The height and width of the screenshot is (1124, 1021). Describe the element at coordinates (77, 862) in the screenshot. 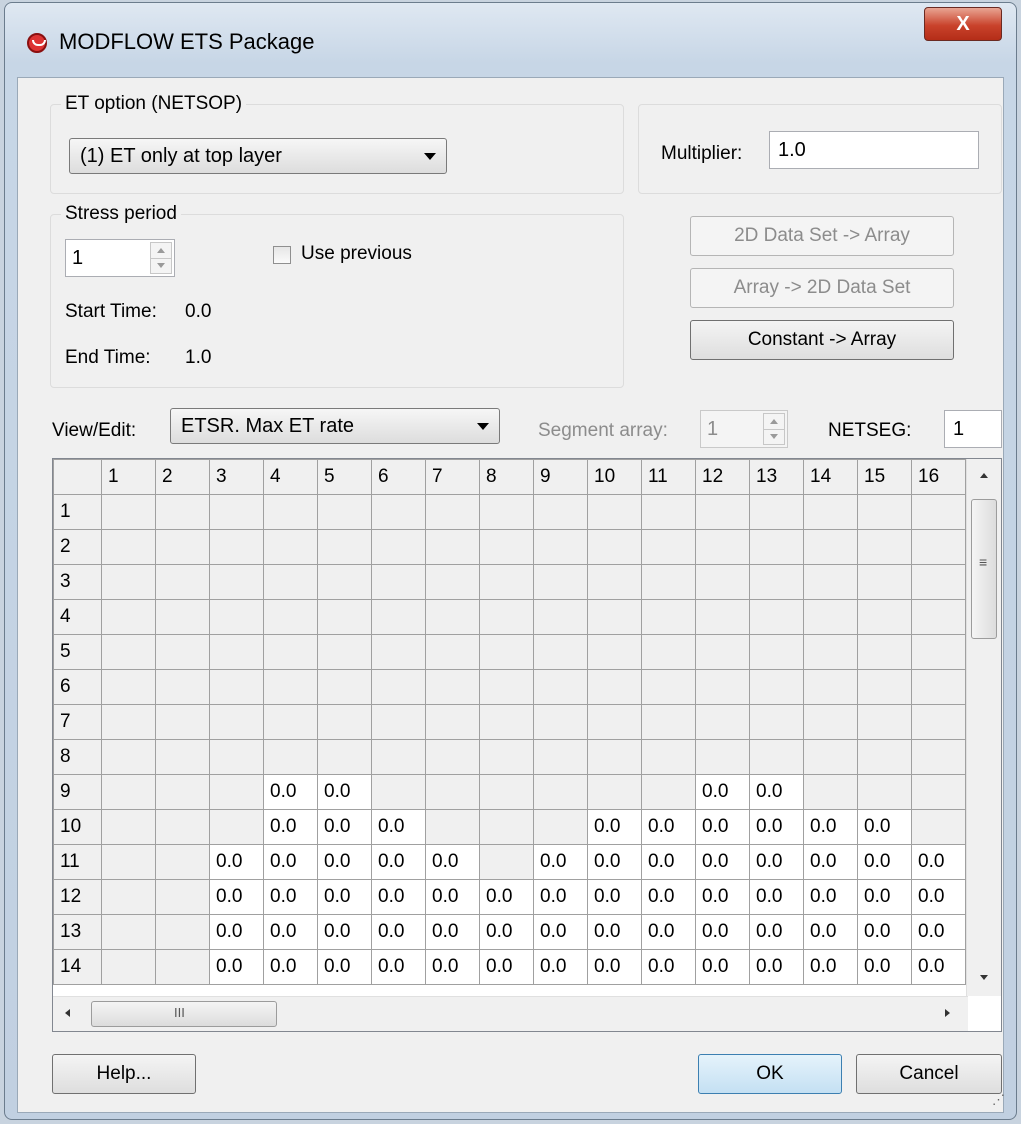

I see `row-header: 11` at that location.